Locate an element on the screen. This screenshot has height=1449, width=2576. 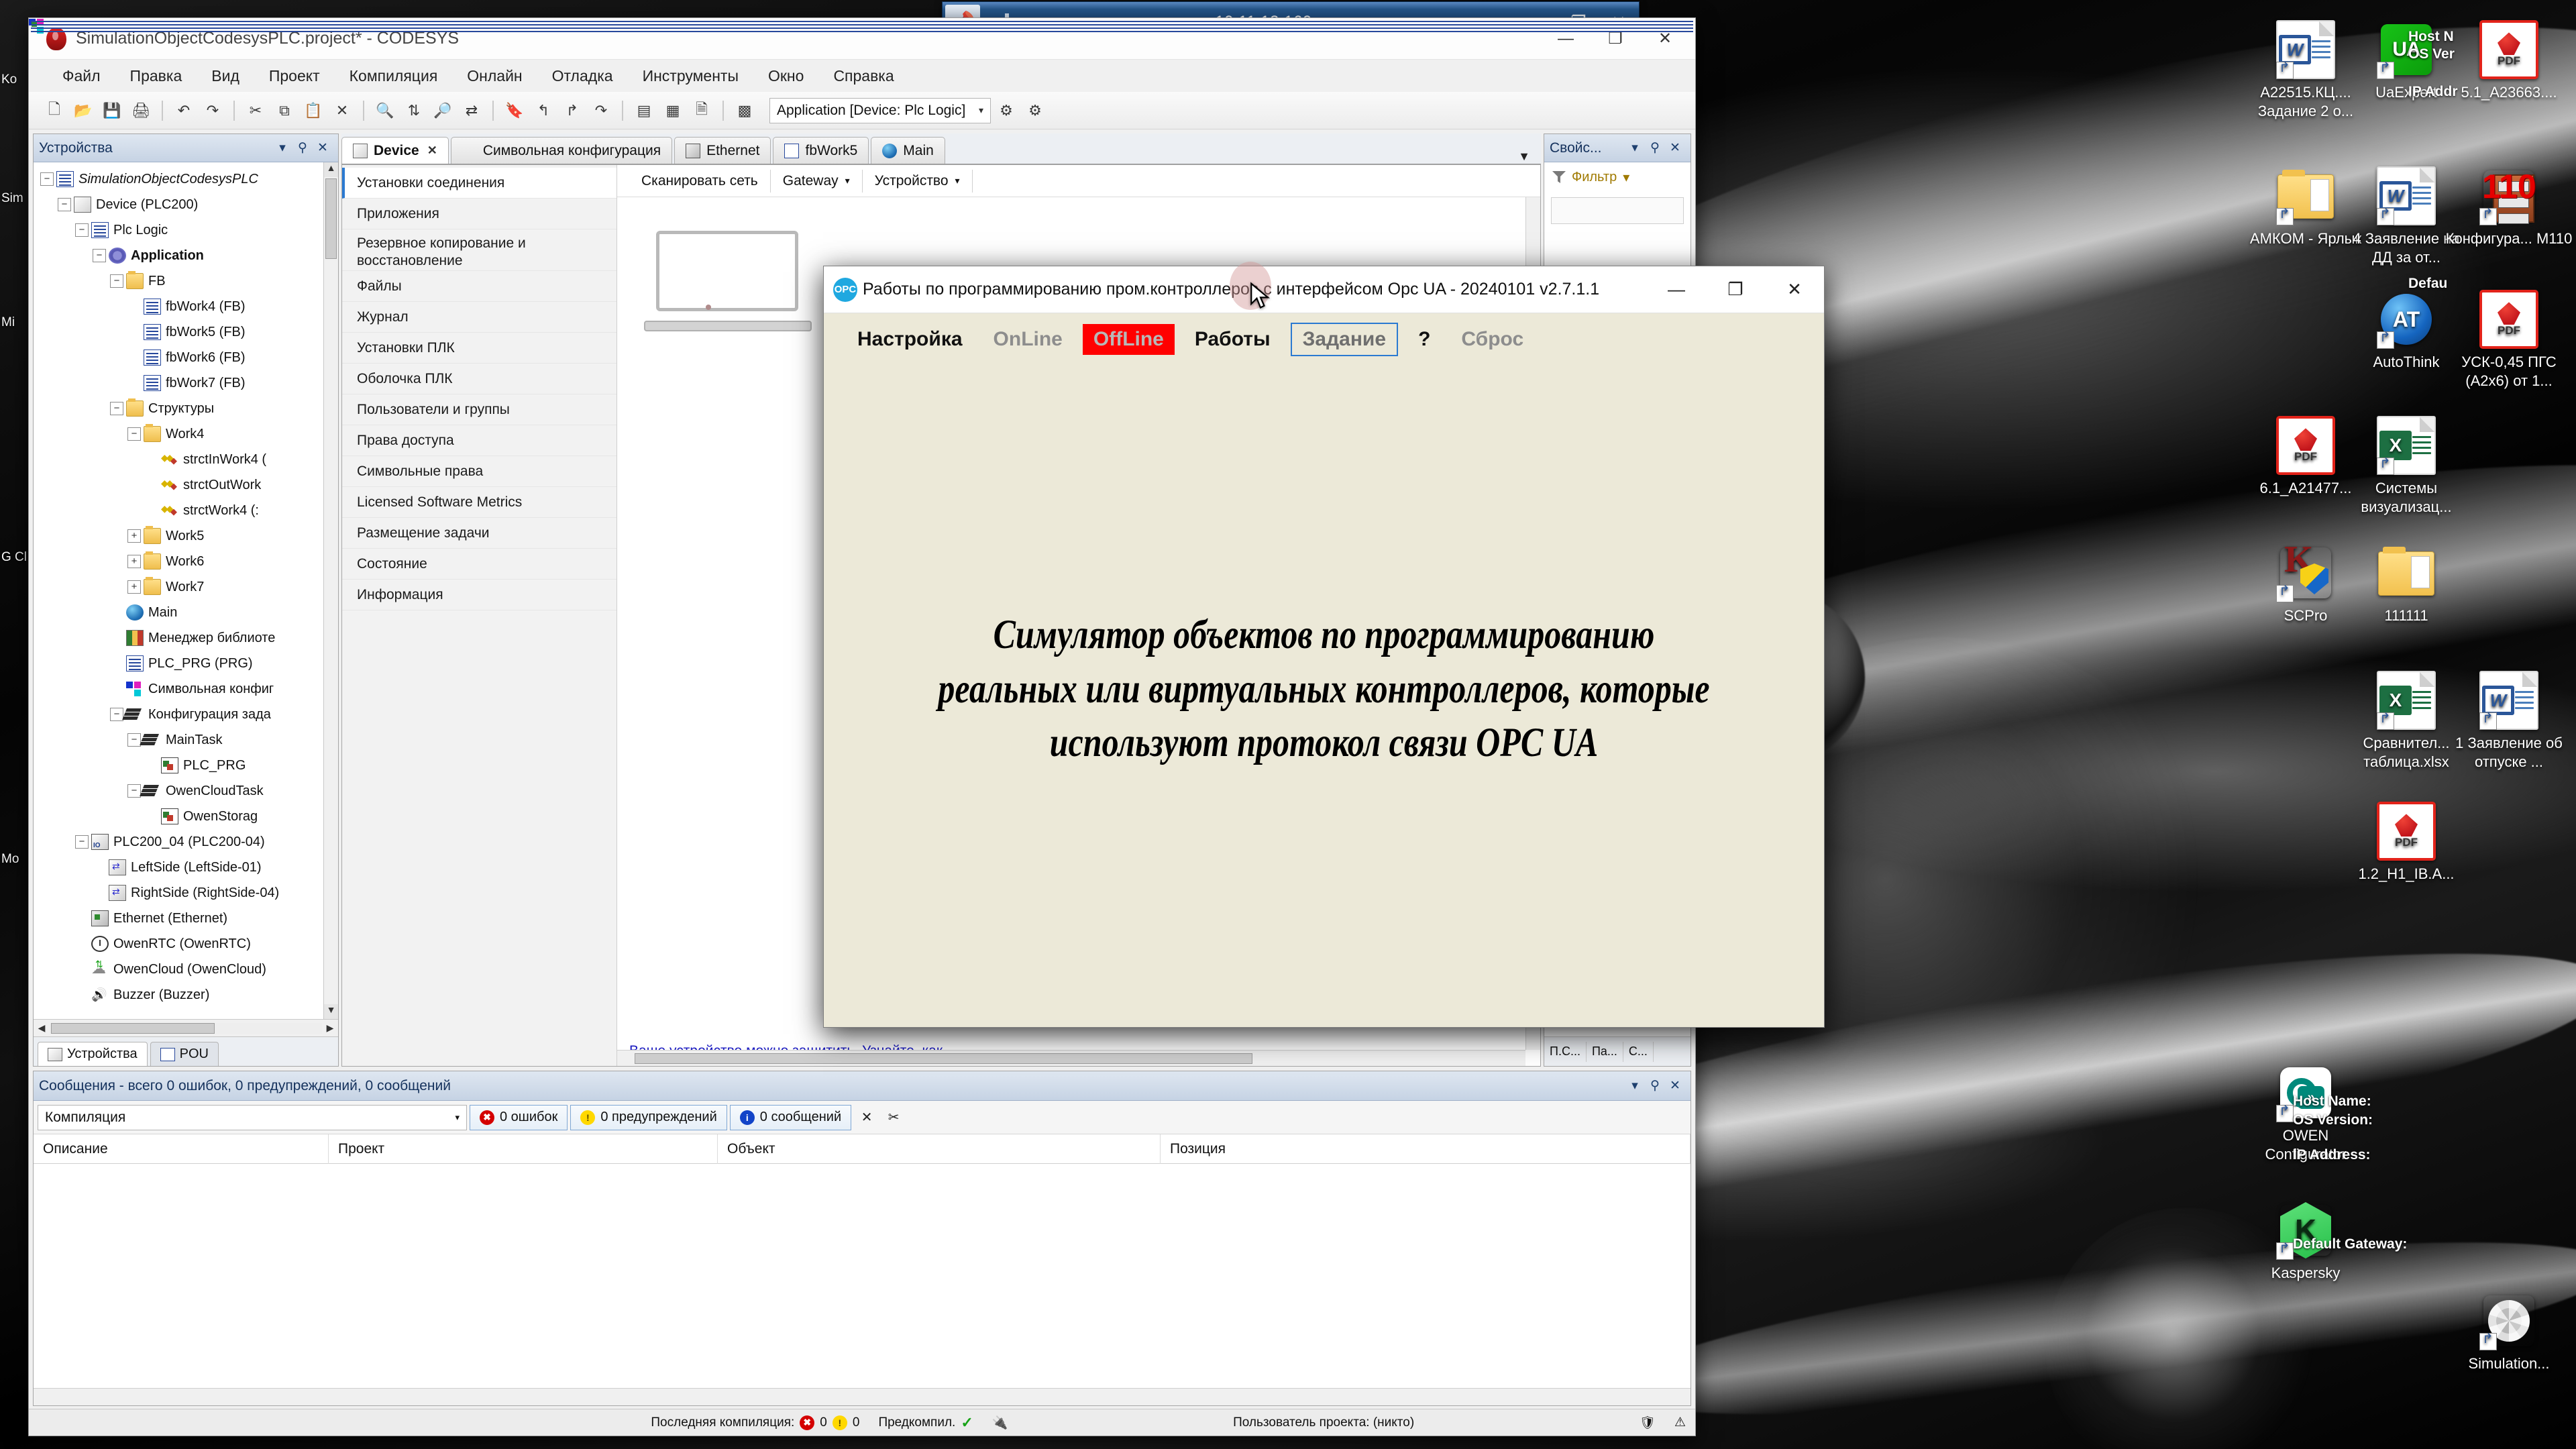
scroll-thumb is located at coordinates (331, 218).